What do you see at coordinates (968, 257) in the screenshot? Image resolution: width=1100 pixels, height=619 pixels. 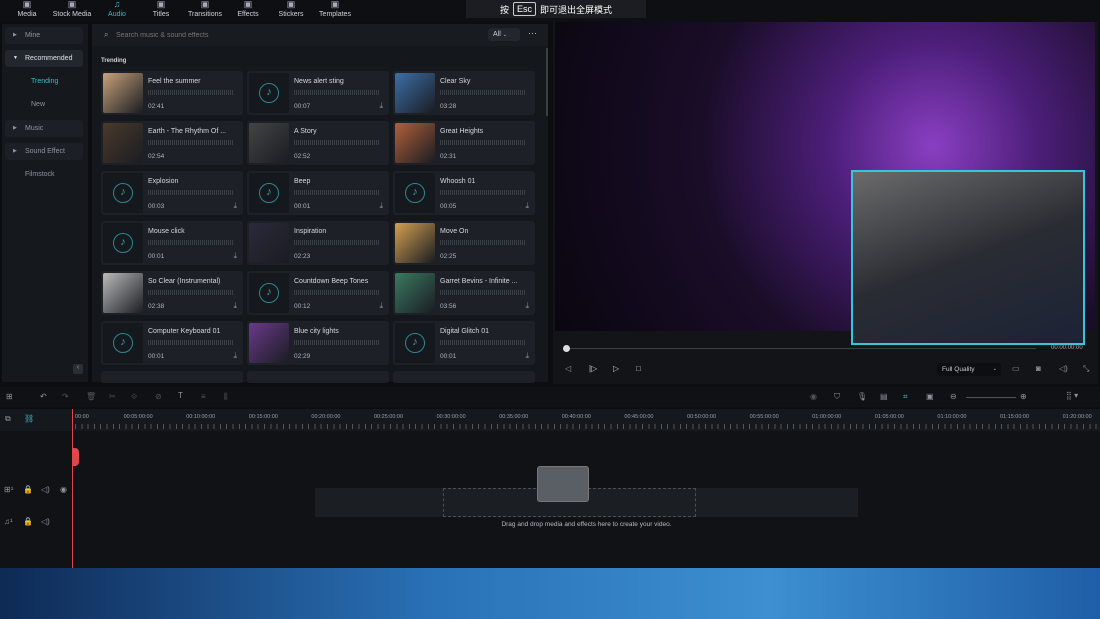 I see `webcam-overlay` at bounding box center [968, 257].